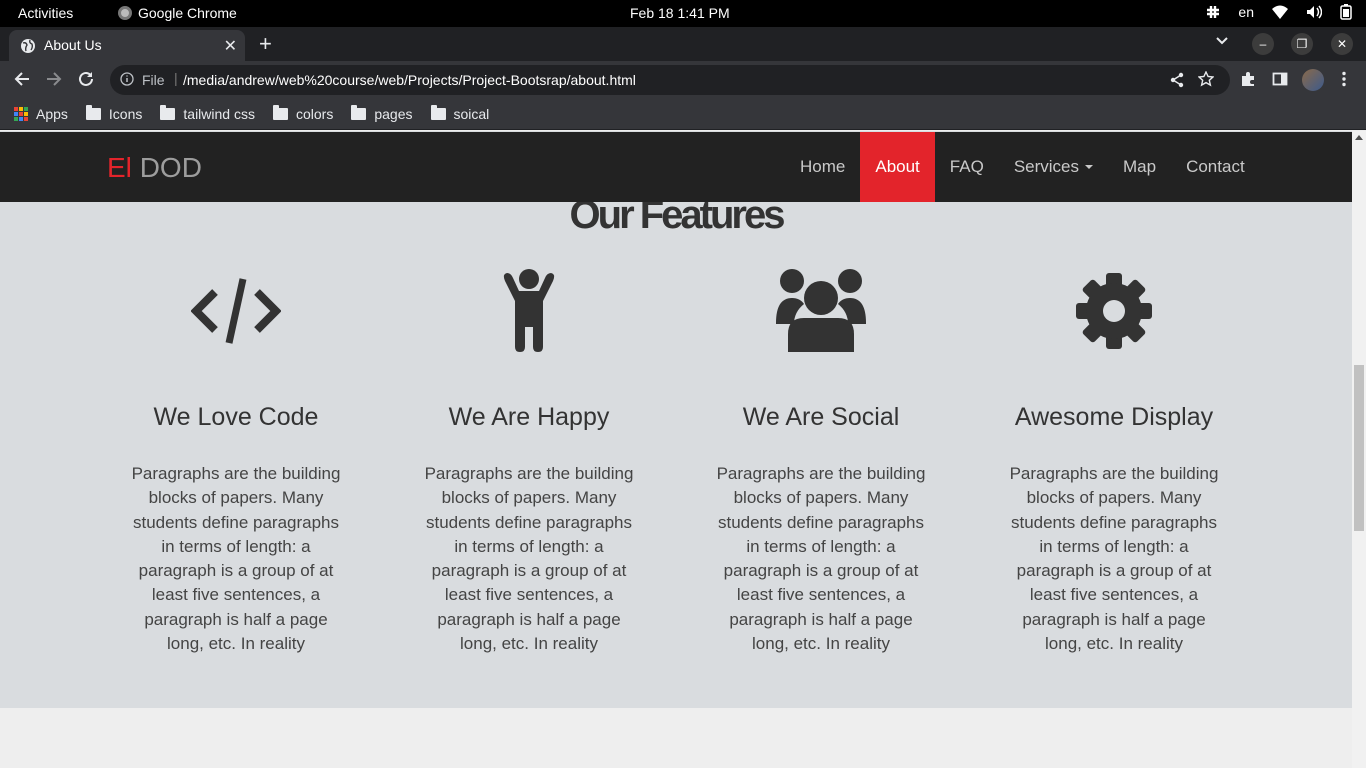  I want to click on nav-label: Contact, so click(1215, 166).